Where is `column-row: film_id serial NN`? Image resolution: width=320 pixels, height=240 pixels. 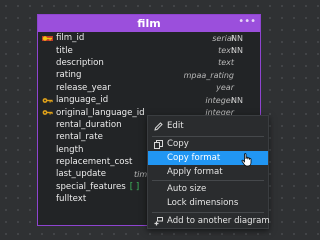
column-row: film_id serial NN is located at coordinates (149, 38).